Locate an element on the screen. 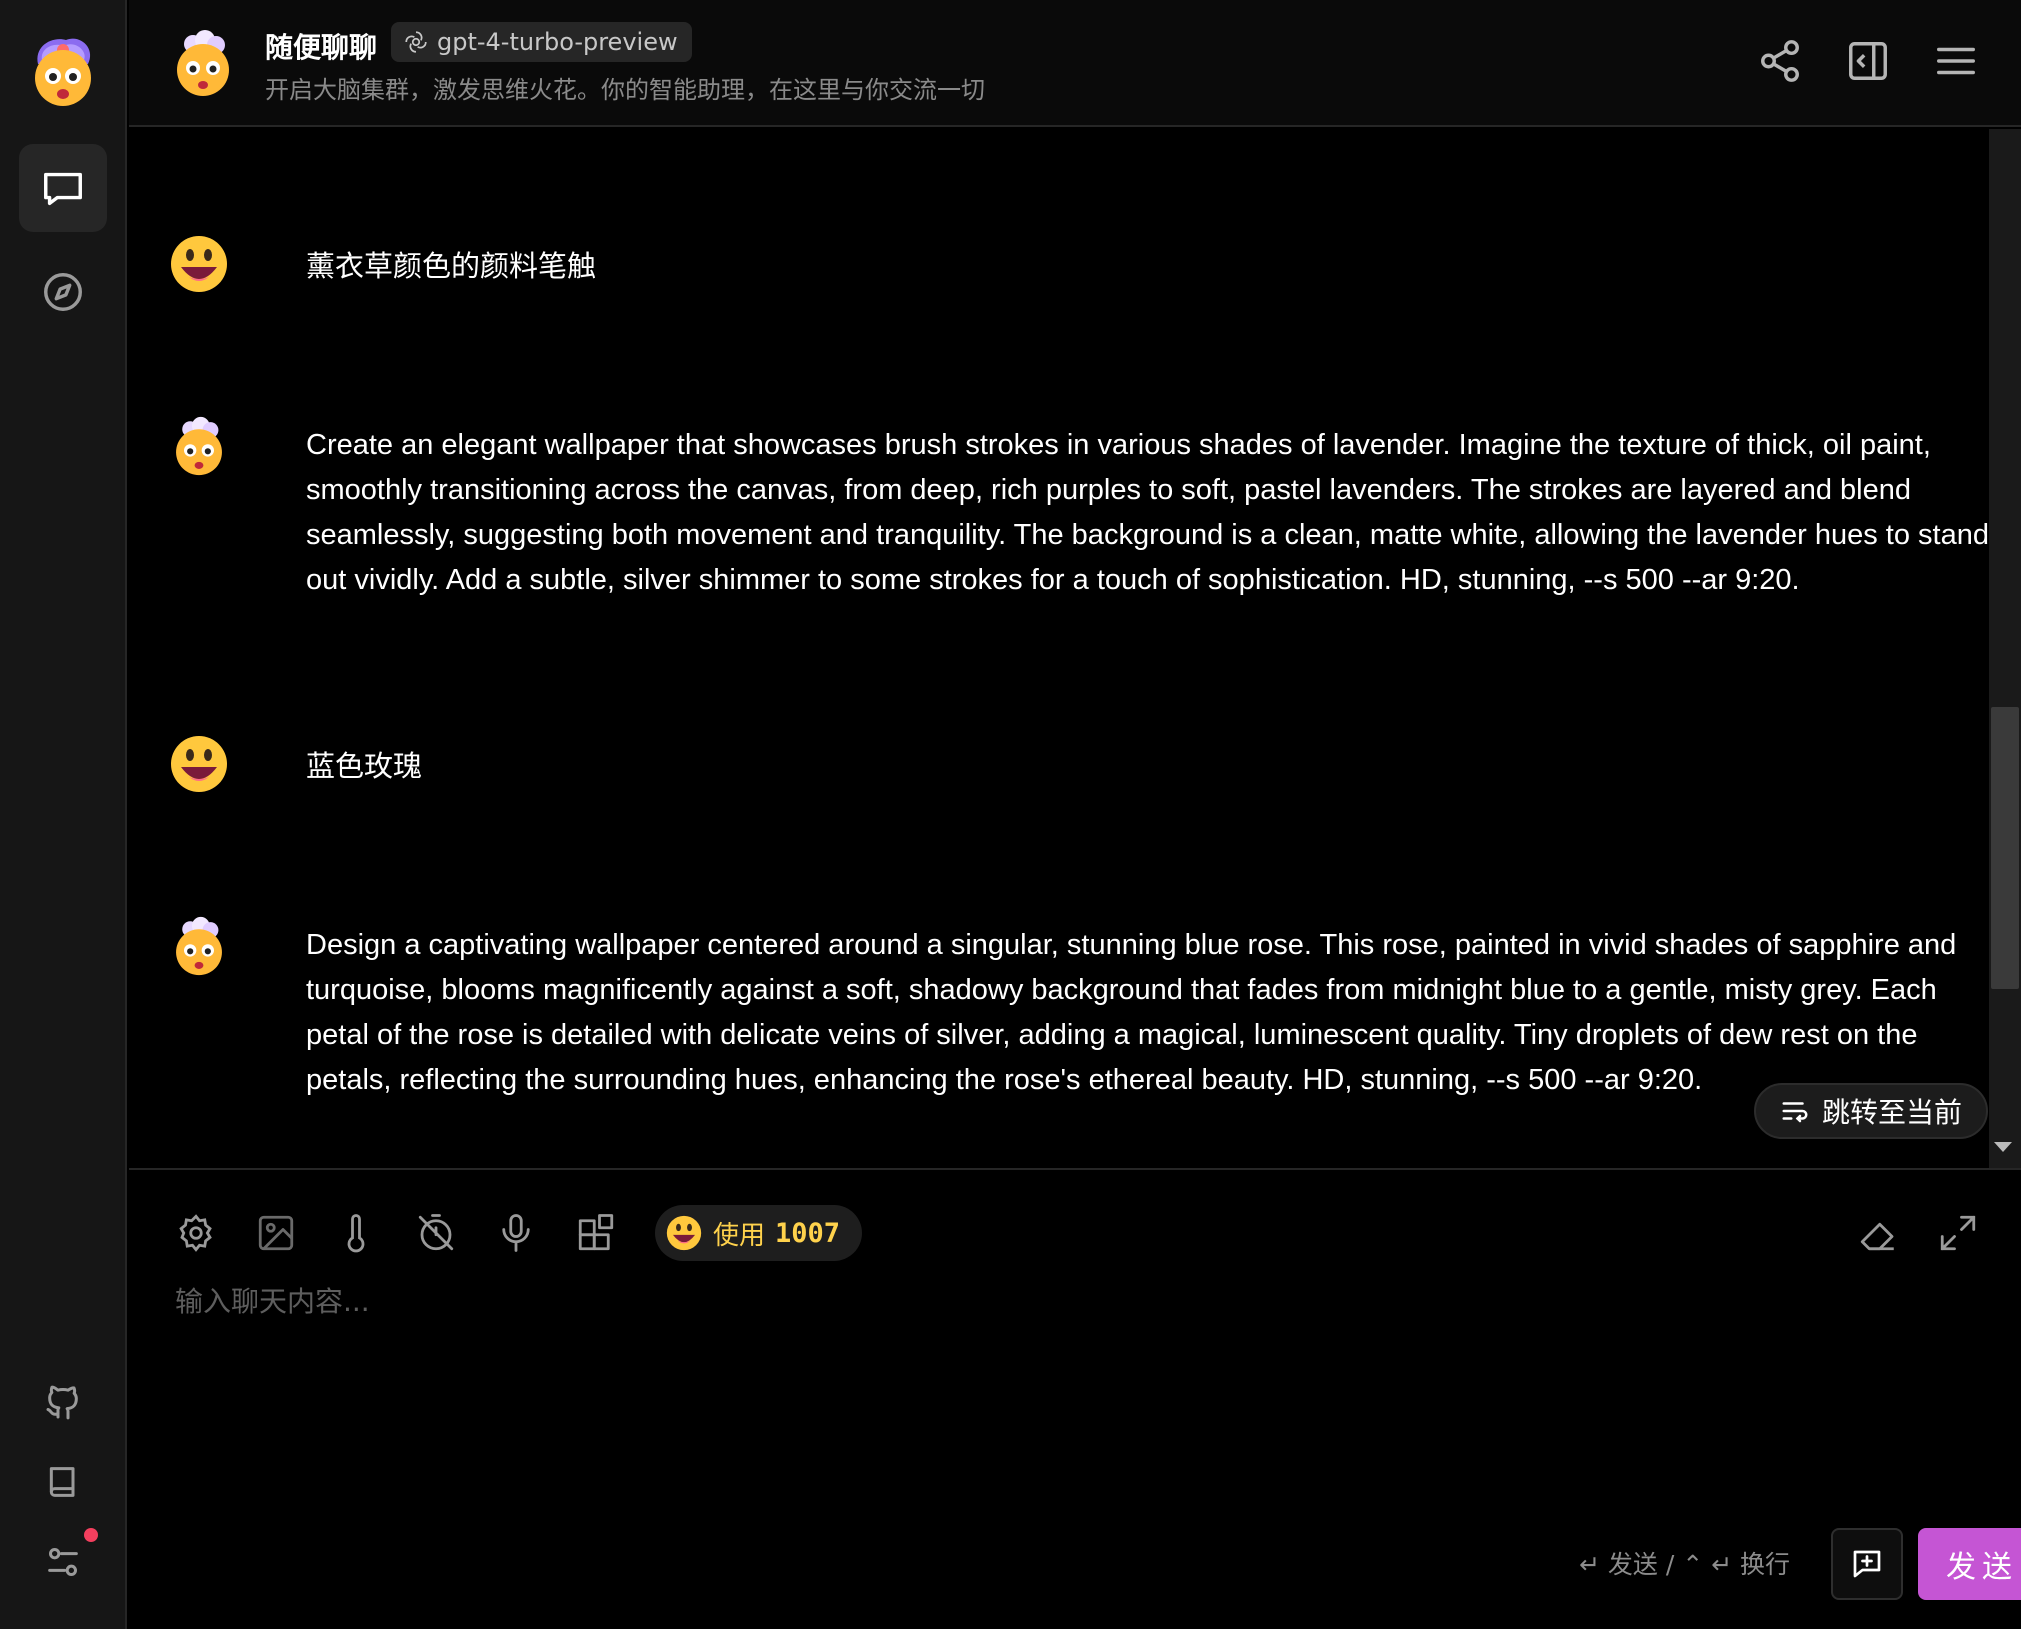 This screenshot has height=1629, width=2021. toggle-panel-button is located at coordinates (1868, 61).